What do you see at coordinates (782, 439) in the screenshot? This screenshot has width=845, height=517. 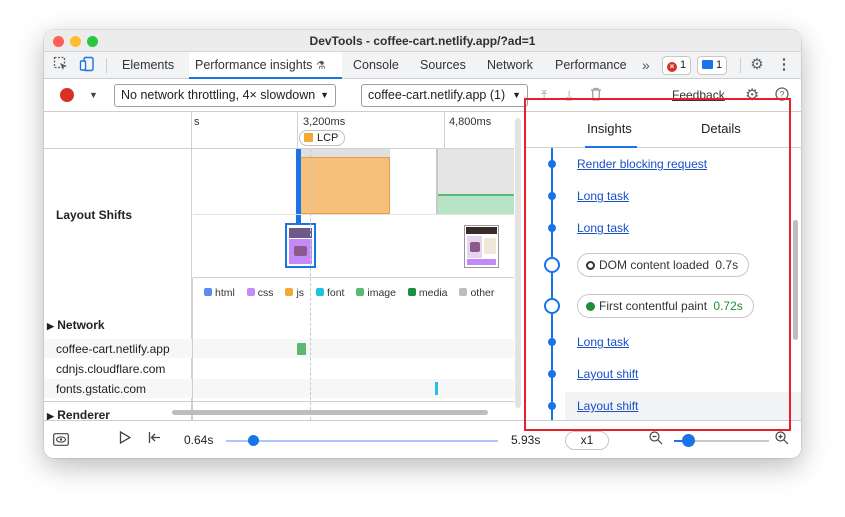 I see `zoom-in-icon` at bounding box center [782, 439].